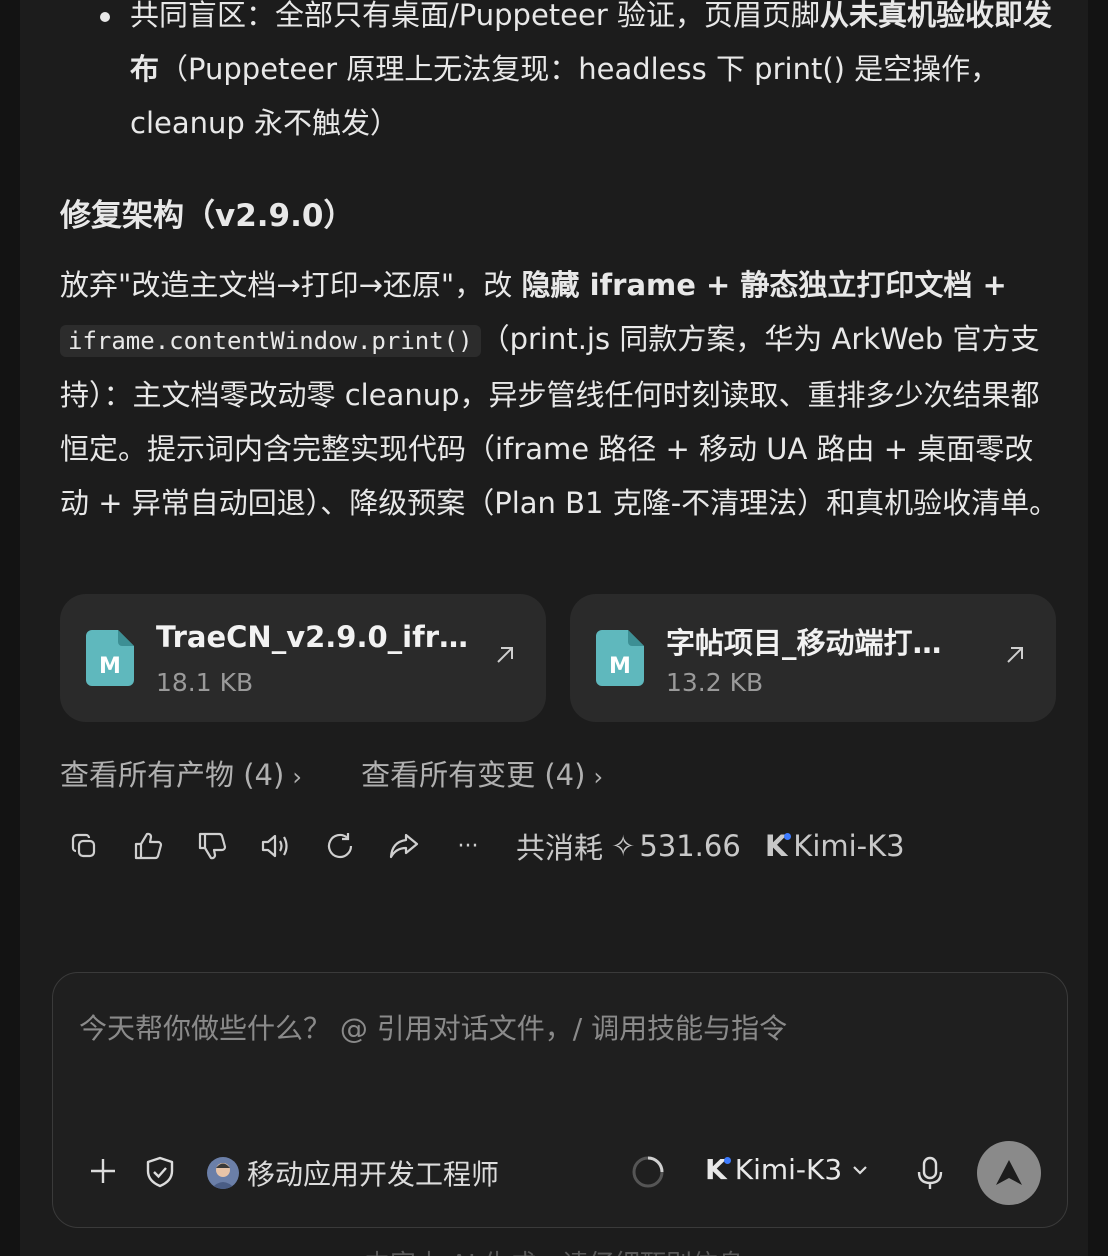 This screenshot has height=1256, width=1108. Describe the element at coordinates (172, 775) in the screenshot. I see `view-artifacts-label: 查看所有产物 (4)` at that location.